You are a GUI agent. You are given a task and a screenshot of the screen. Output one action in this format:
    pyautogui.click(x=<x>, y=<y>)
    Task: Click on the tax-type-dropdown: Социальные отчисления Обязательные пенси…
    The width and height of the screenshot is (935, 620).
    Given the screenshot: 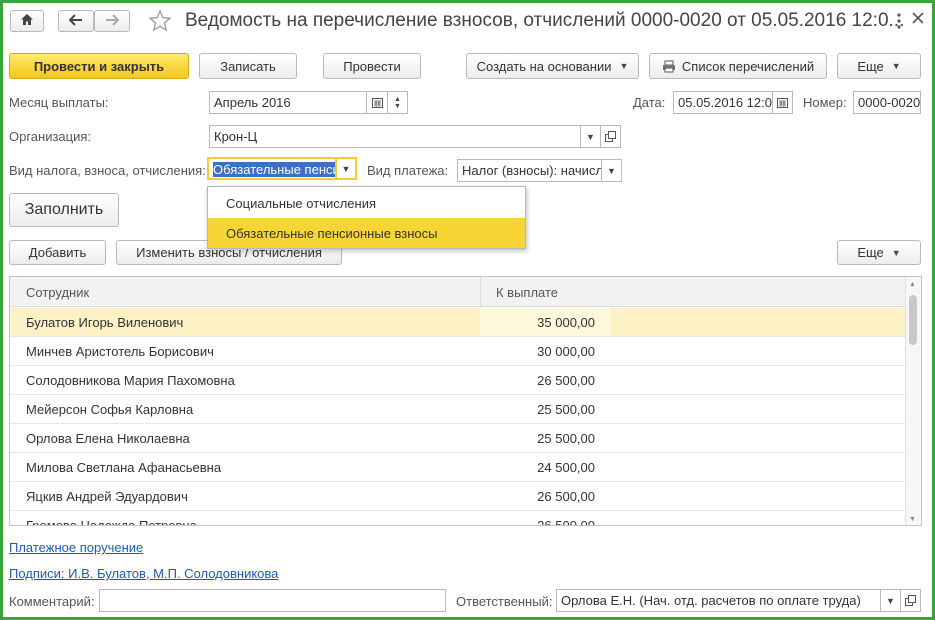 What is the action you would take?
    pyautogui.click(x=366, y=217)
    